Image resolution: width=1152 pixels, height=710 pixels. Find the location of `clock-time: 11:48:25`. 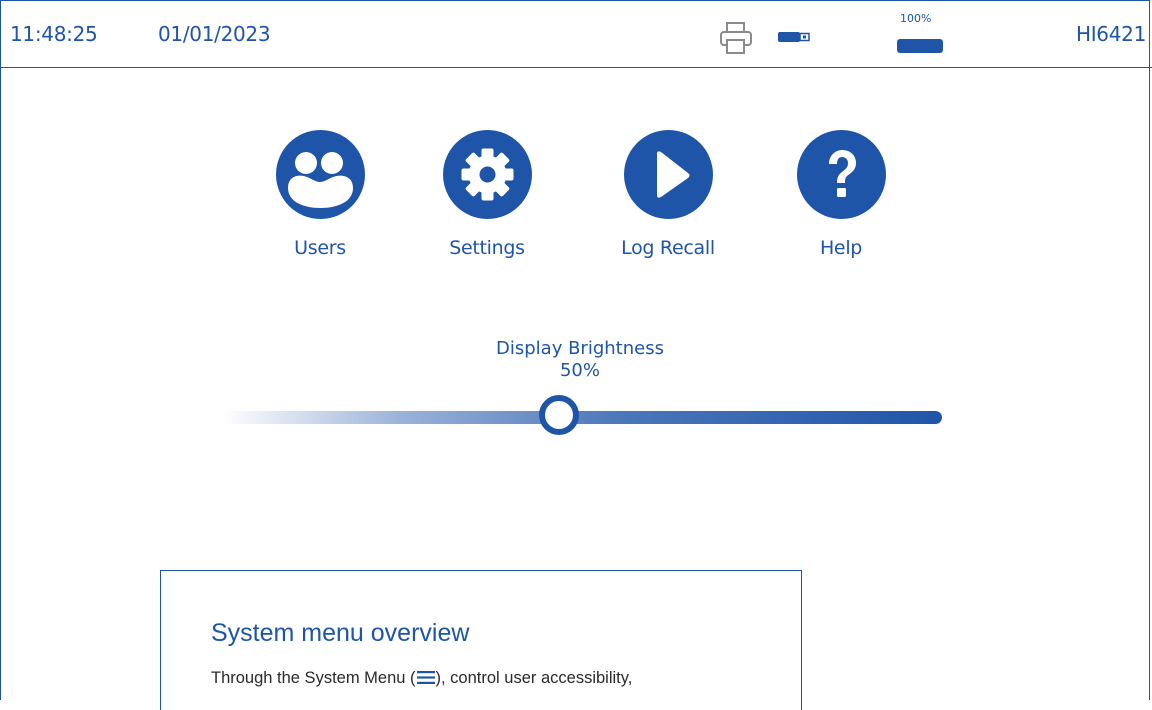

clock-time: 11:48:25 is located at coordinates (54, 34).